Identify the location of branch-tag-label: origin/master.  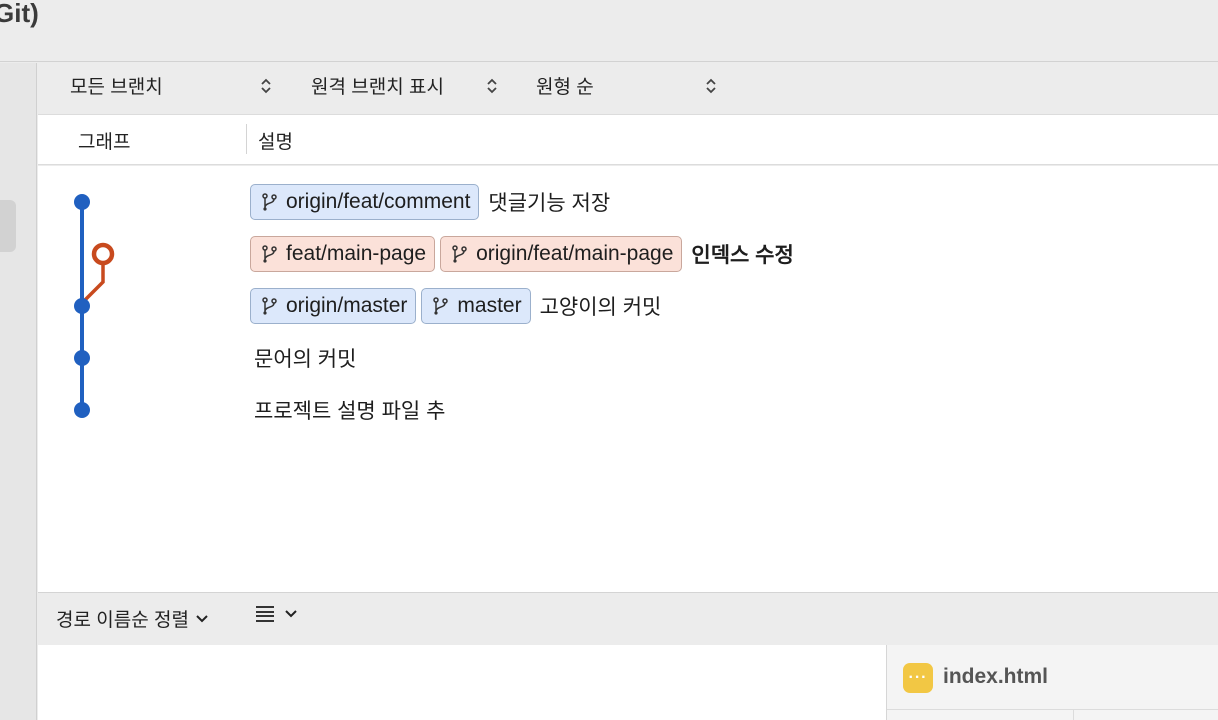
(347, 305).